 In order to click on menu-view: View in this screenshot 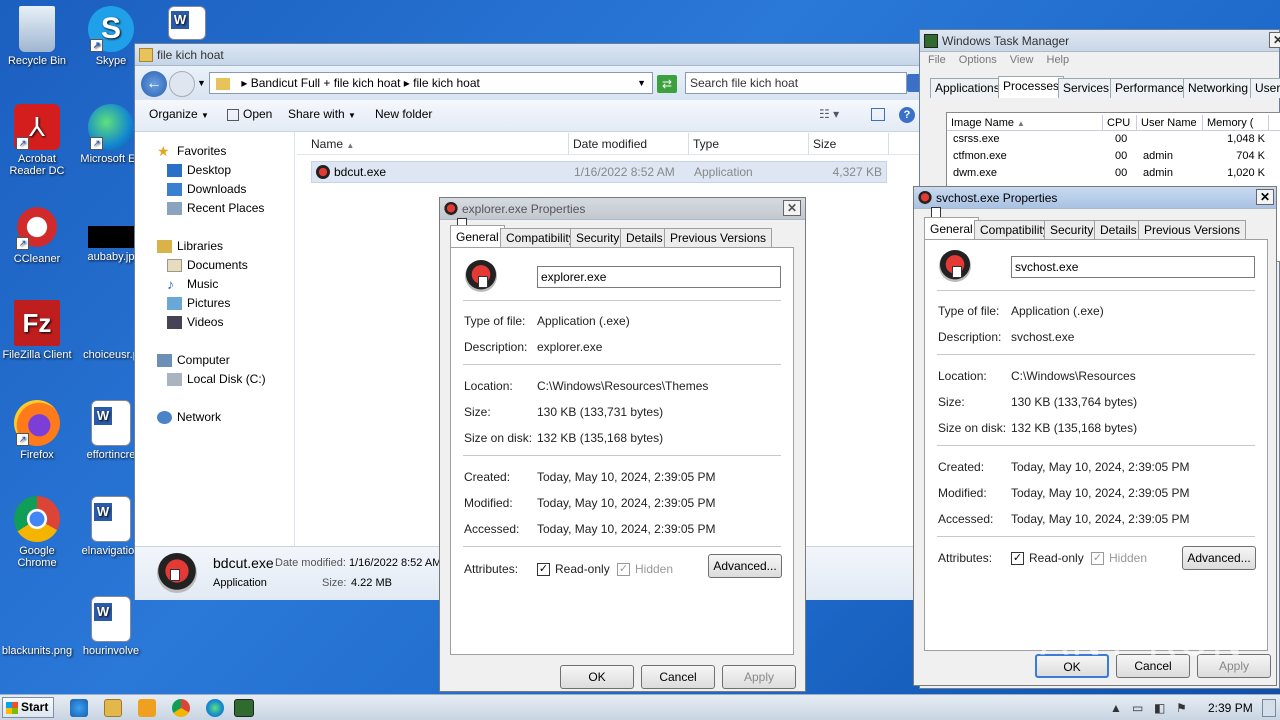, I will do `click(1022, 60)`.